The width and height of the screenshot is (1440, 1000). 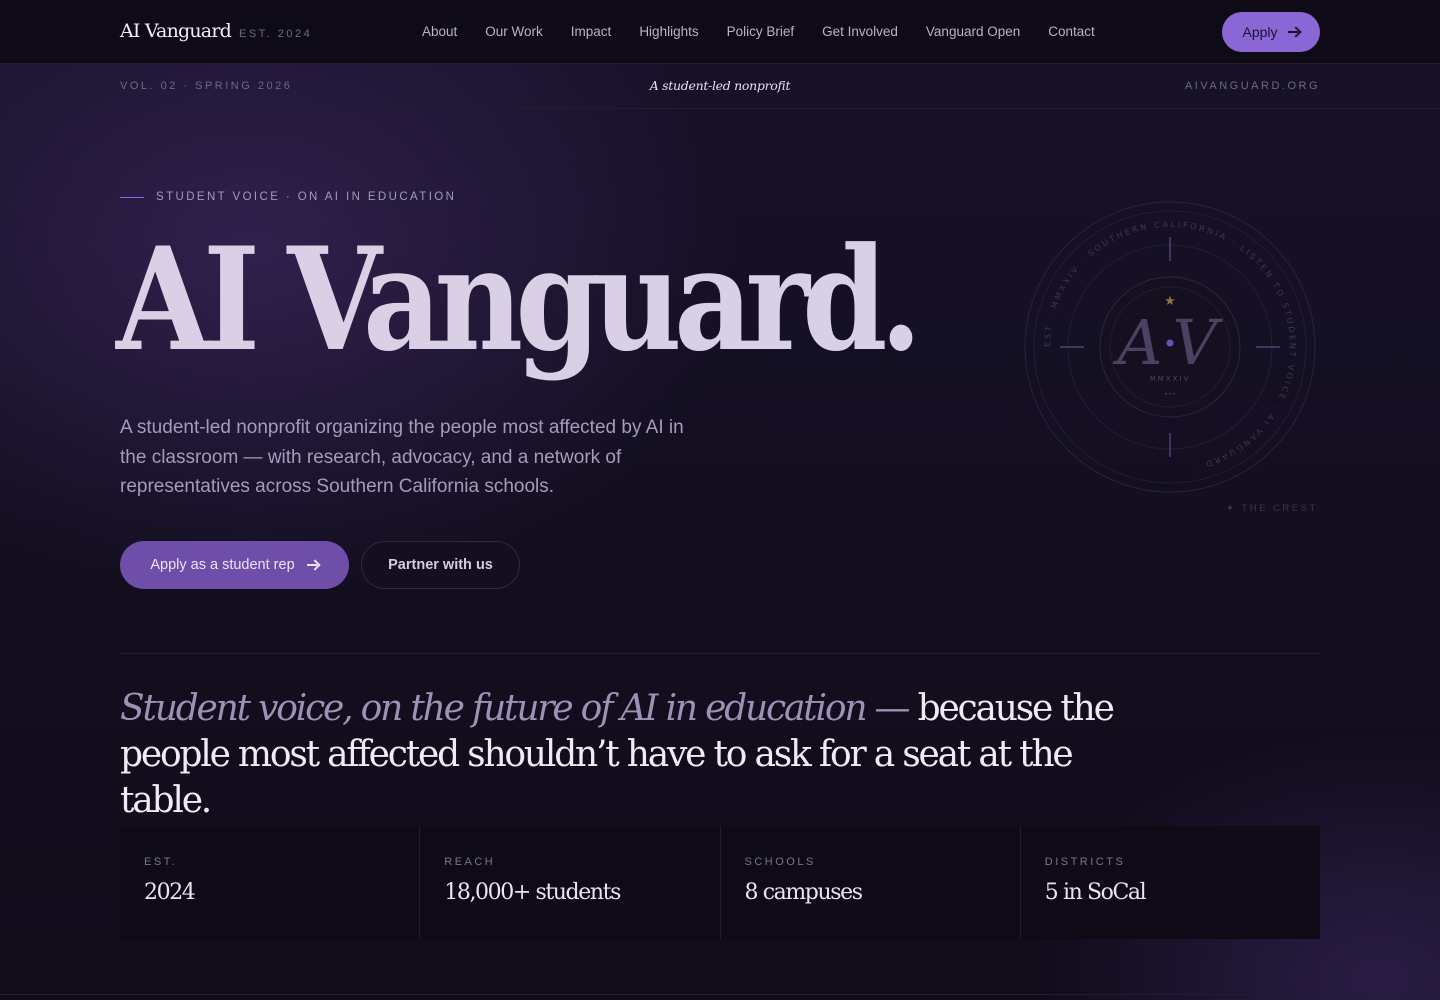 What do you see at coordinates (973, 31) in the screenshot?
I see `nav-link-vanguard-open: Vanguard Open` at bounding box center [973, 31].